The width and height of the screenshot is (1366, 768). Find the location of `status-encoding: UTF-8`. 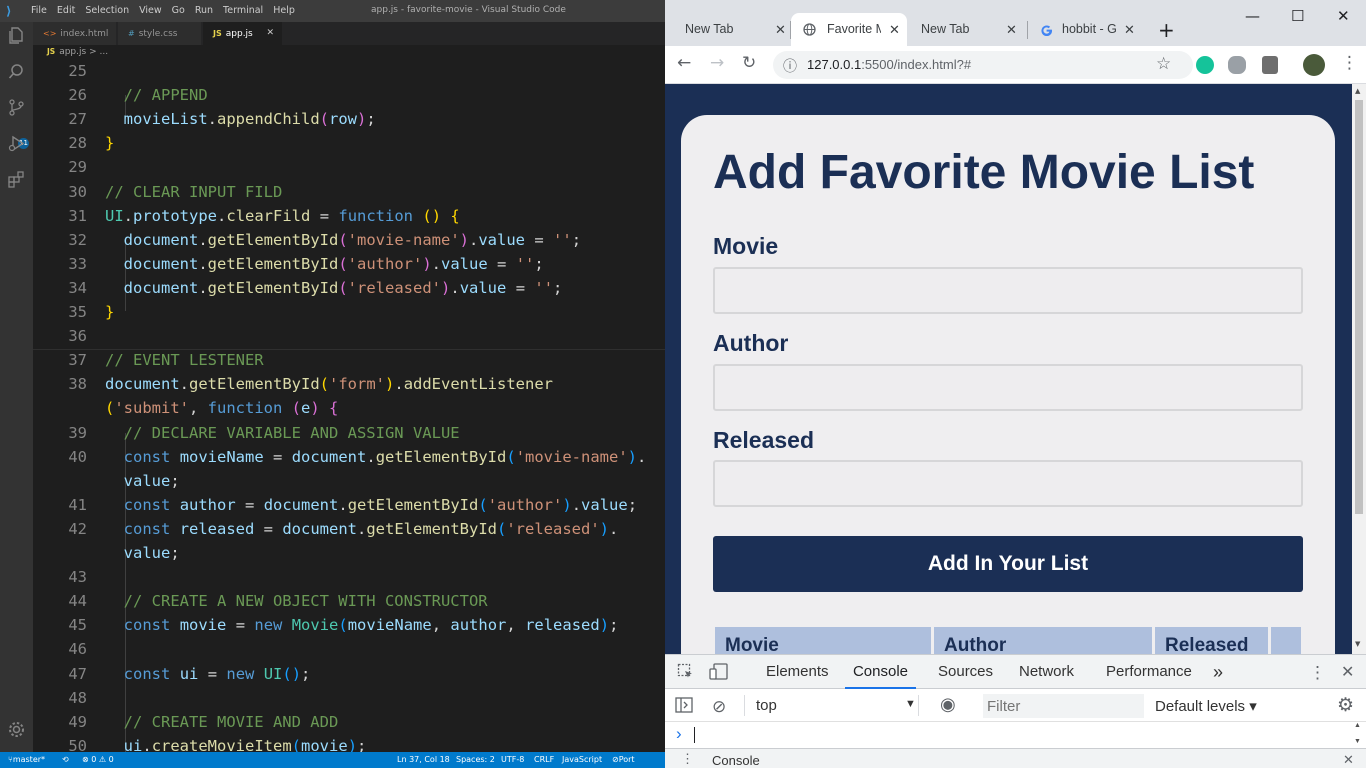

status-encoding: UTF-8 is located at coordinates (512, 760).